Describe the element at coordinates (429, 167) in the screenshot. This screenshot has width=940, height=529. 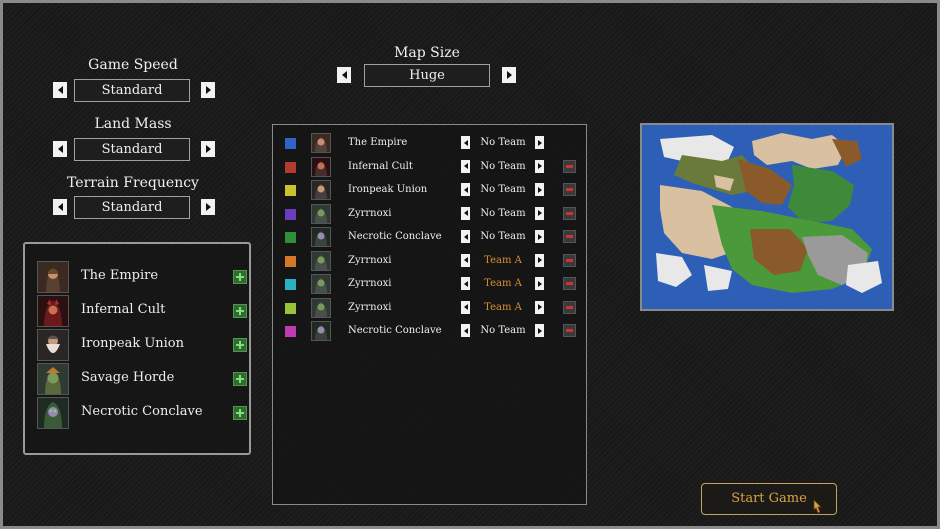
I see `player-row: Infernal Cult No Team` at that location.